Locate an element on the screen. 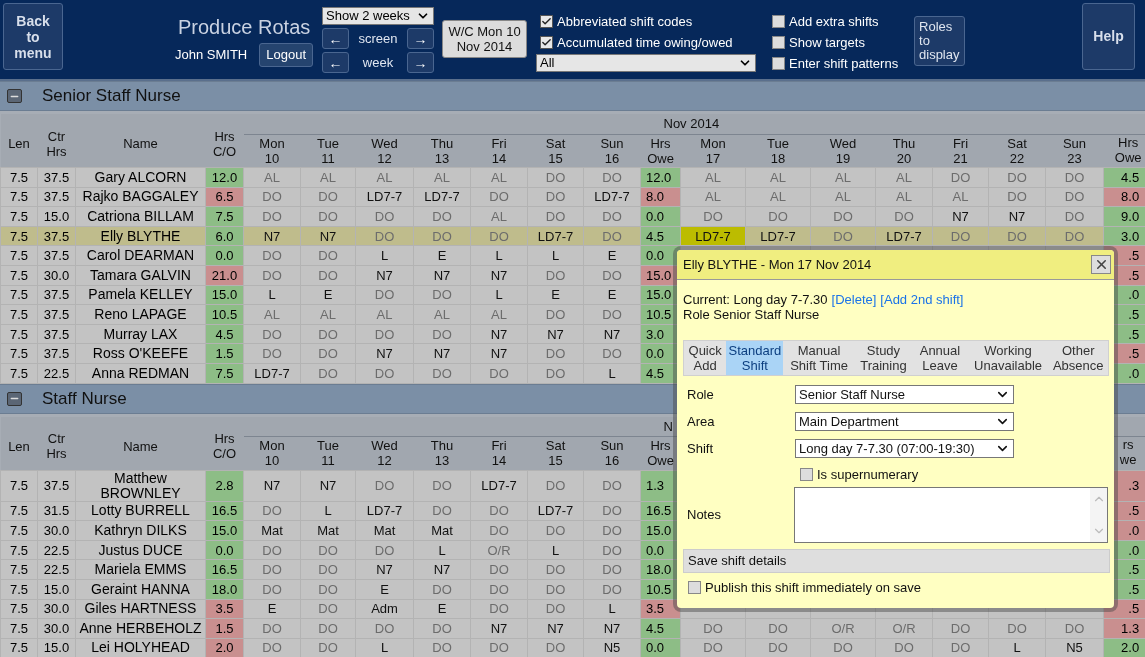 Image resolution: width=1145 pixels, height=657 pixels. filter-select: All is located at coordinates (646, 63).